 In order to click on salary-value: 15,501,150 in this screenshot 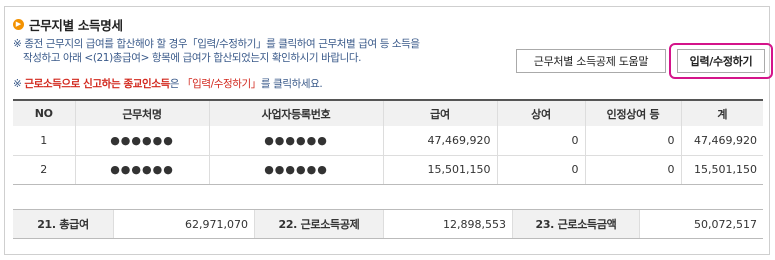, I will do `click(439, 170)`.